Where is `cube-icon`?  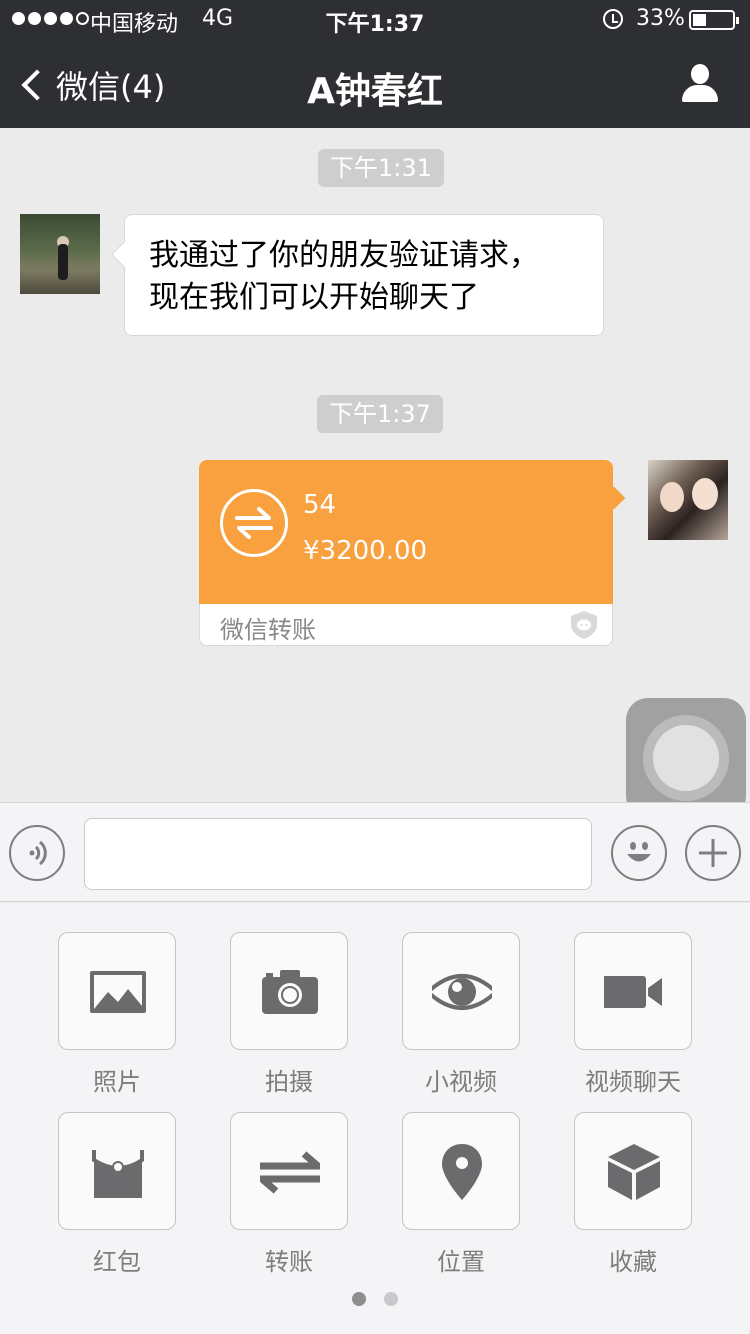 cube-icon is located at coordinates (634, 1172).